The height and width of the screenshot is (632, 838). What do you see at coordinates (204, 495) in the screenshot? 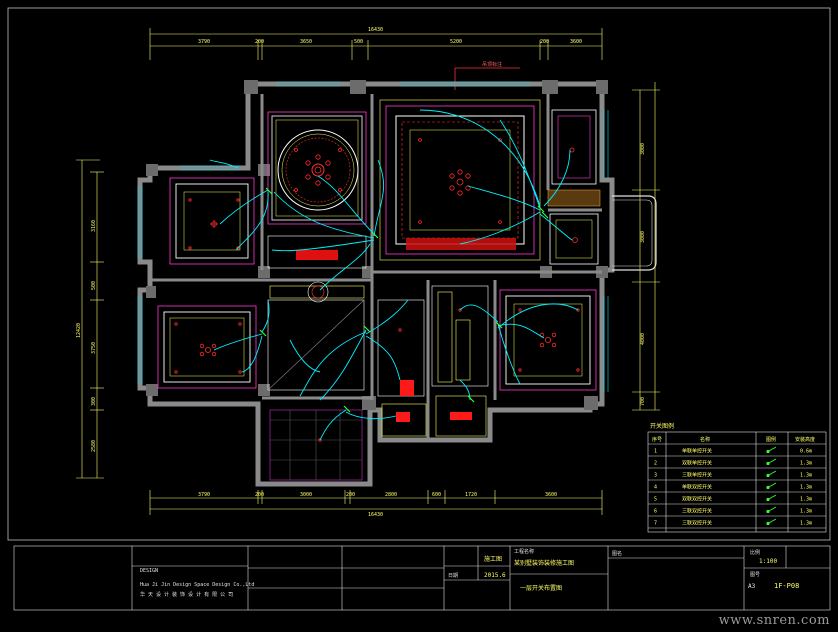
I see `bottom-dim-1: 3790` at bounding box center [204, 495].